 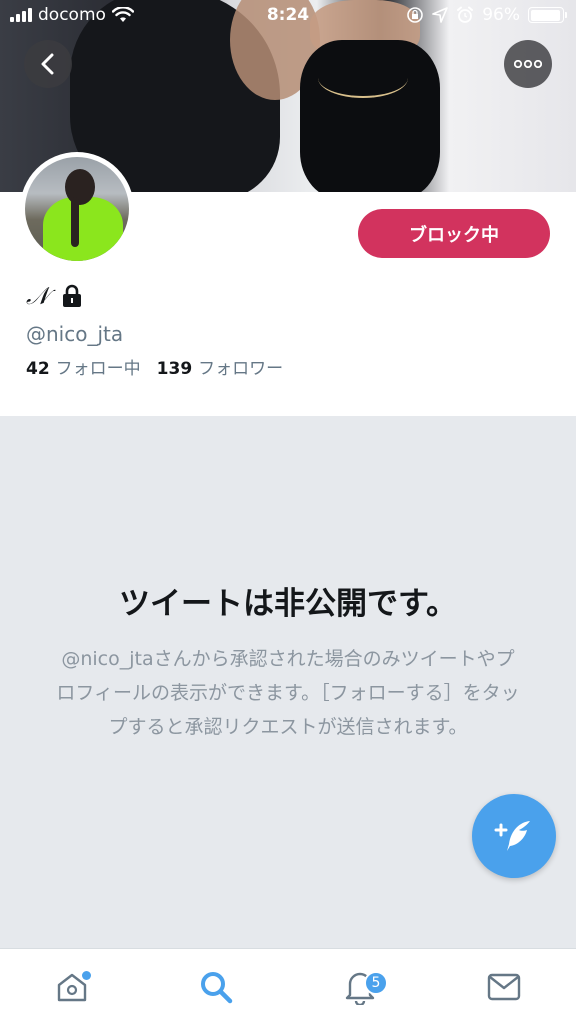 I want to click on following-link: 42 フォロー中, so click(x=83, y=366).